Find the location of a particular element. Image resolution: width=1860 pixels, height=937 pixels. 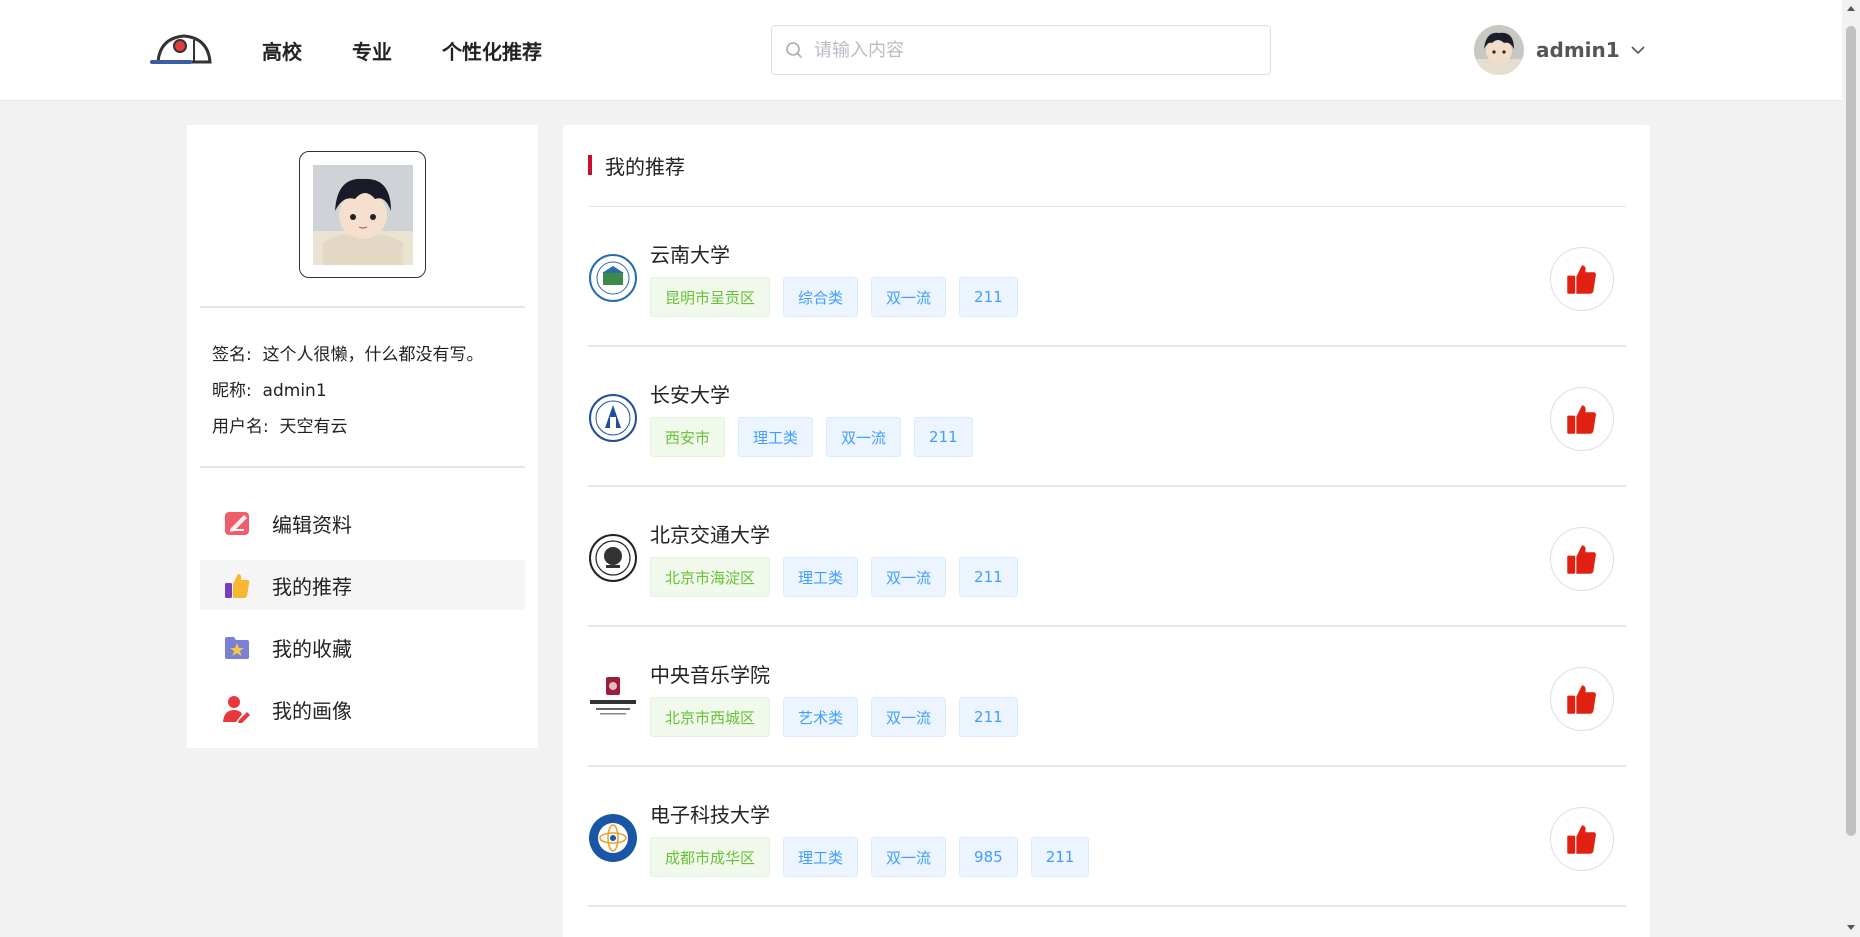

list-item: 北京交通大学 北京市海淀区 理工类 双一流 211 is located at coordinates (1107, 557).